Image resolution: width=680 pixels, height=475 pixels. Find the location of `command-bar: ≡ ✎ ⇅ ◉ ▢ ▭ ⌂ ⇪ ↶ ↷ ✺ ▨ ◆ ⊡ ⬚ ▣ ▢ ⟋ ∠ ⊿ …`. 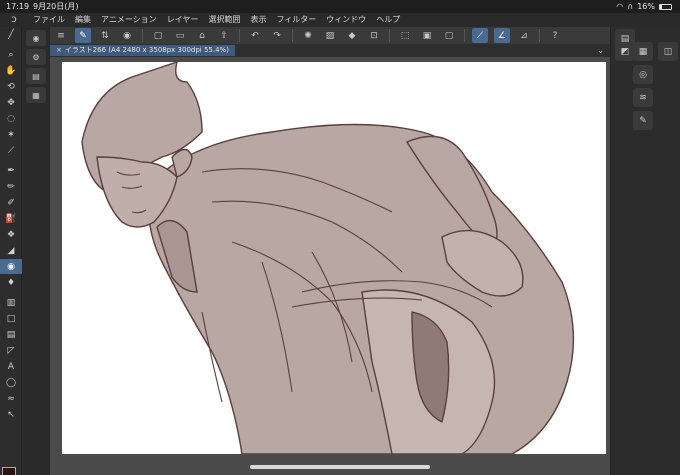

command-bar: ≡ ✎ ⇅ ◉ ▢ ▭ ⌂ ⇪ ↶ ↷ ✺ ▨ ◆ ⊡ ⬚ ▣ ▢ ⟋ ∠ ⊿ … is located at coordinates (365, 35).